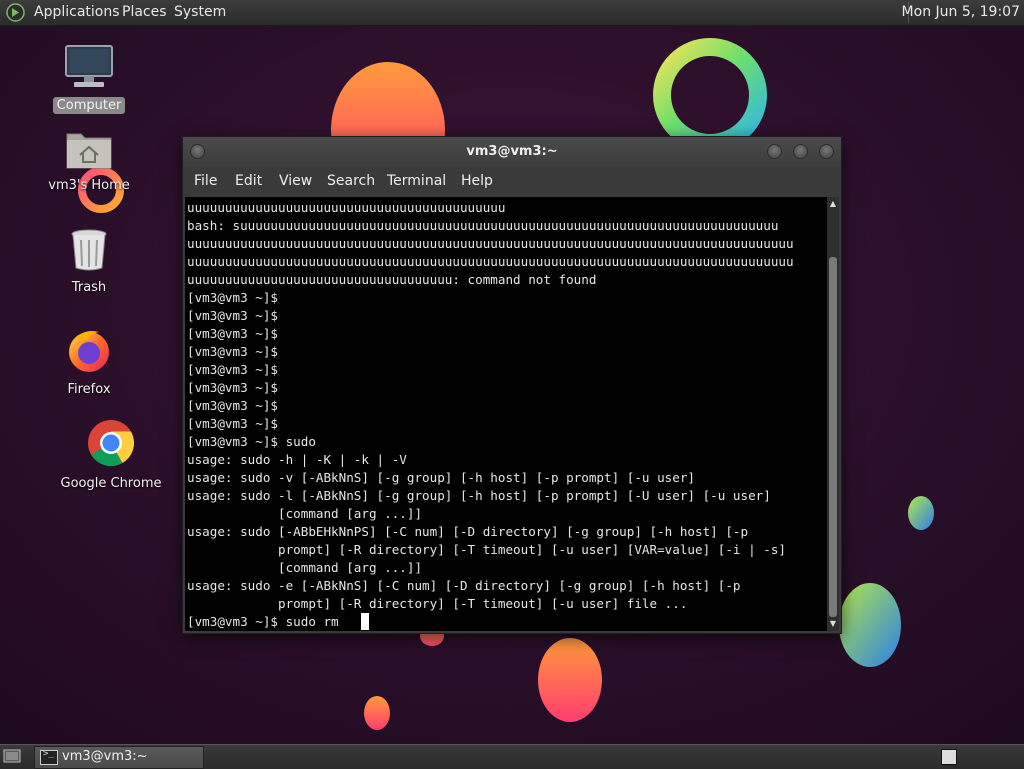 This screenshot has height=769, width=1024. Describe the element at coordinates (826, 151) in the screenshot. I see `close-icon` at that location.